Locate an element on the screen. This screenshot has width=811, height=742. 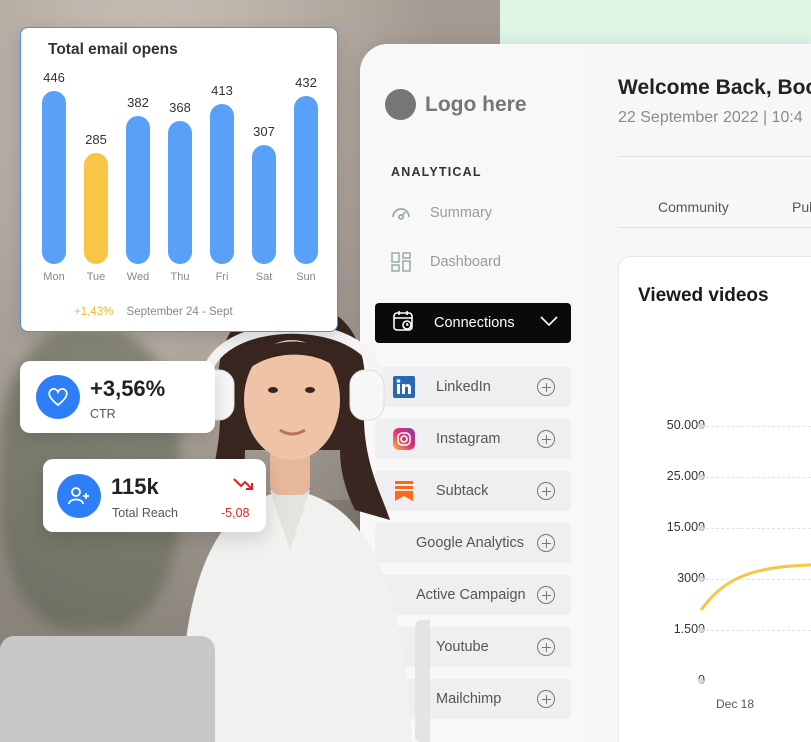
x-tick-label: Fri is located at coordinates (222, 277).